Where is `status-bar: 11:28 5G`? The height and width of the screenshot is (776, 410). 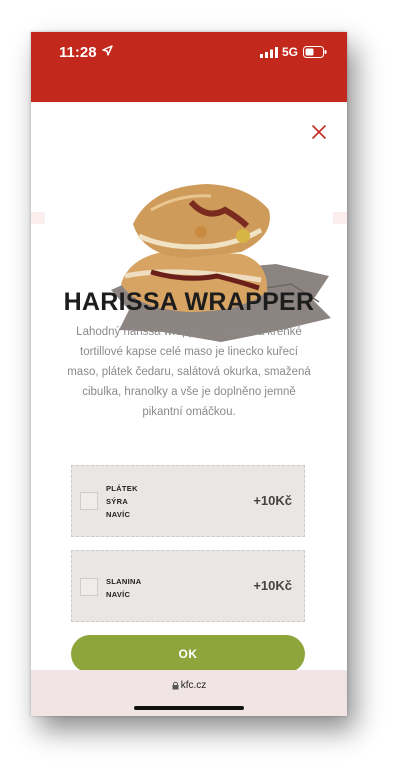
status-bar: 11:28 5G is located at coordinates (189, 67).